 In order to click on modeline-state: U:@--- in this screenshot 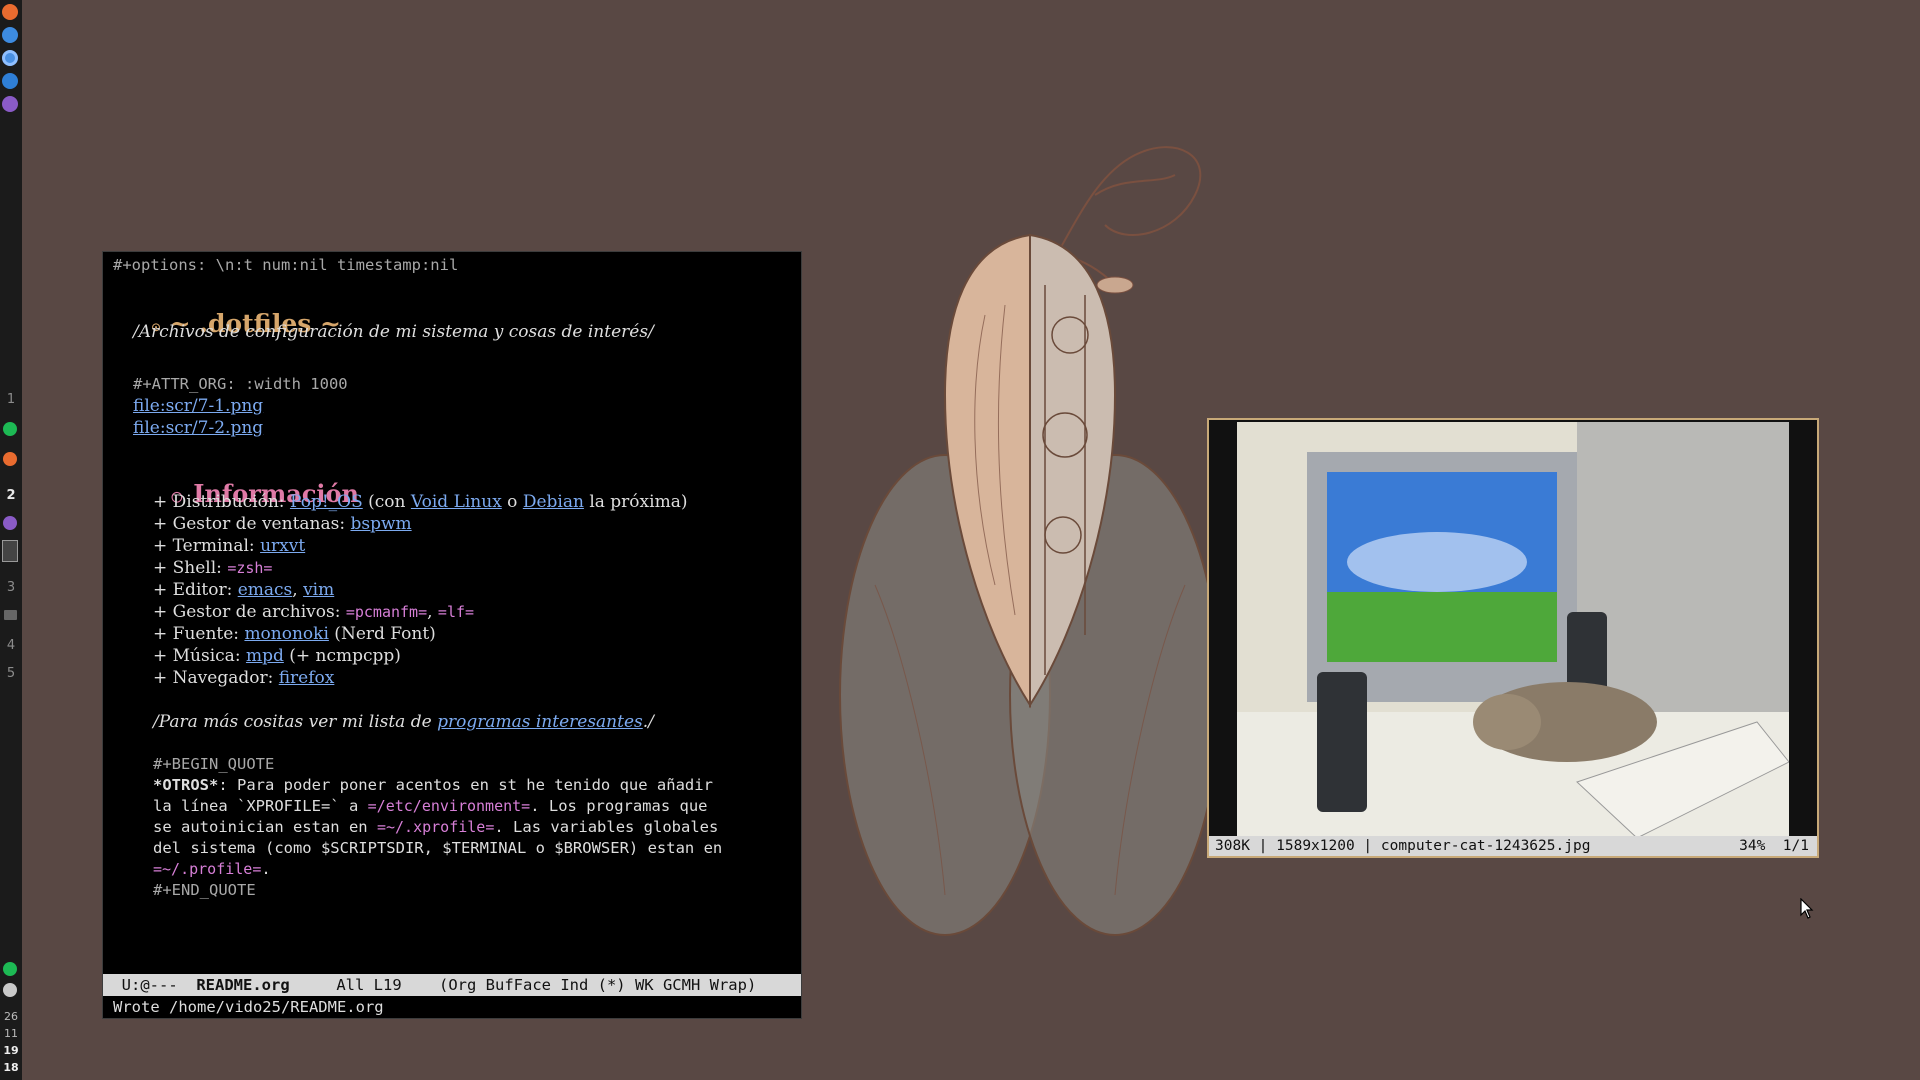, I will do `click(149, 985)`.